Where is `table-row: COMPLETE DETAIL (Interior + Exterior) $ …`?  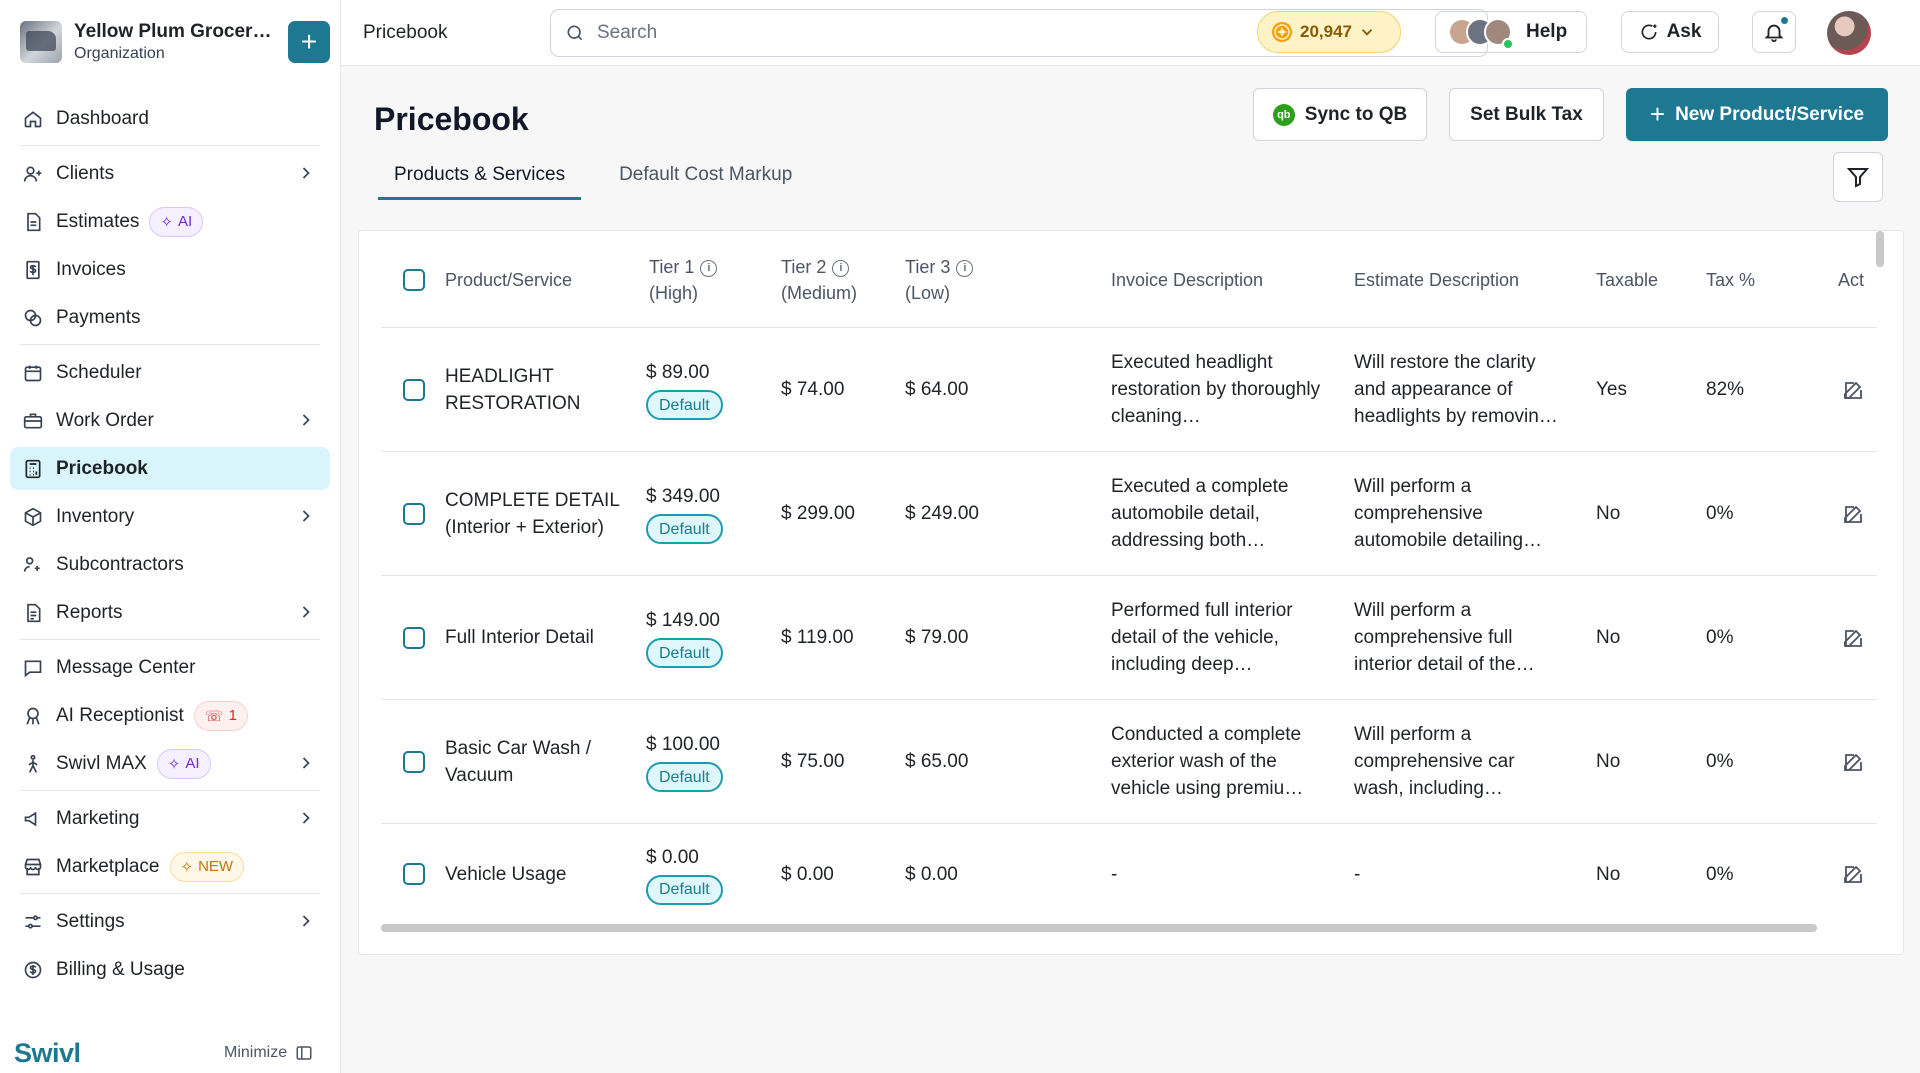
table-row: COMPLETE DETAIL (Interior + Exterior) $ … is located at coordinates (1129, 514).